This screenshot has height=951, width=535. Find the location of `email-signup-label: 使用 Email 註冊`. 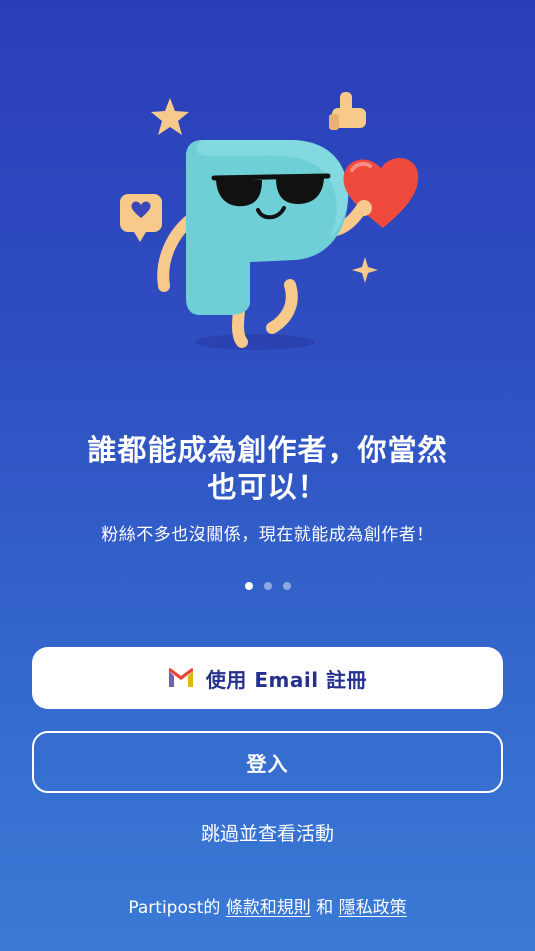

email-signup-label: 使用 Email 註冊 is located at coordinates (286, 679).